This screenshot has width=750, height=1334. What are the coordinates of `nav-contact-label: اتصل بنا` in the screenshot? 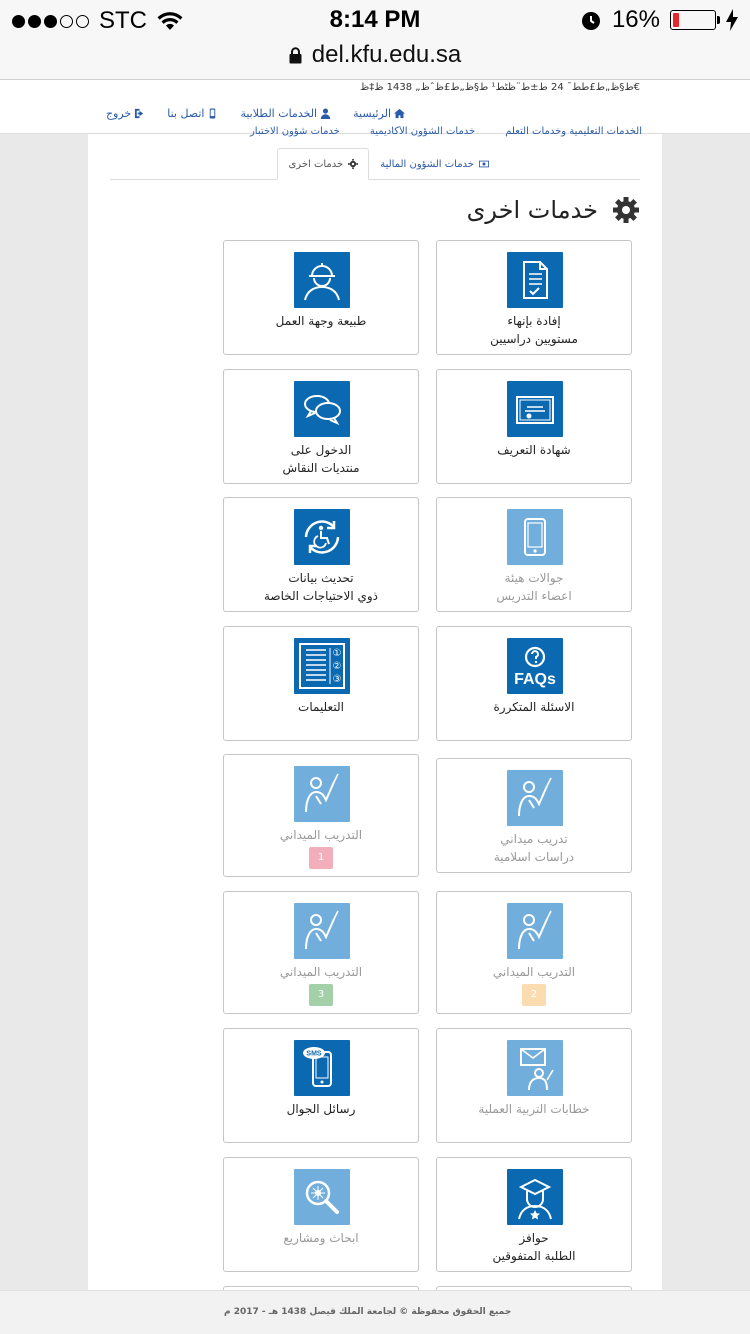 It's located at (185, 113).